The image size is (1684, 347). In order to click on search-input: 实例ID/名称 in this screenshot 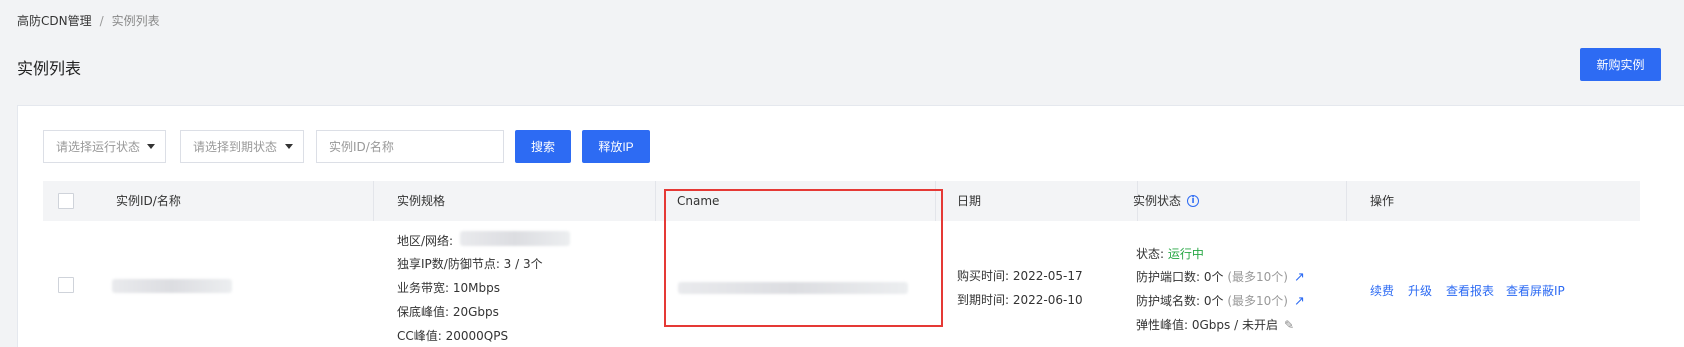, I will do `click(410, 146)`.